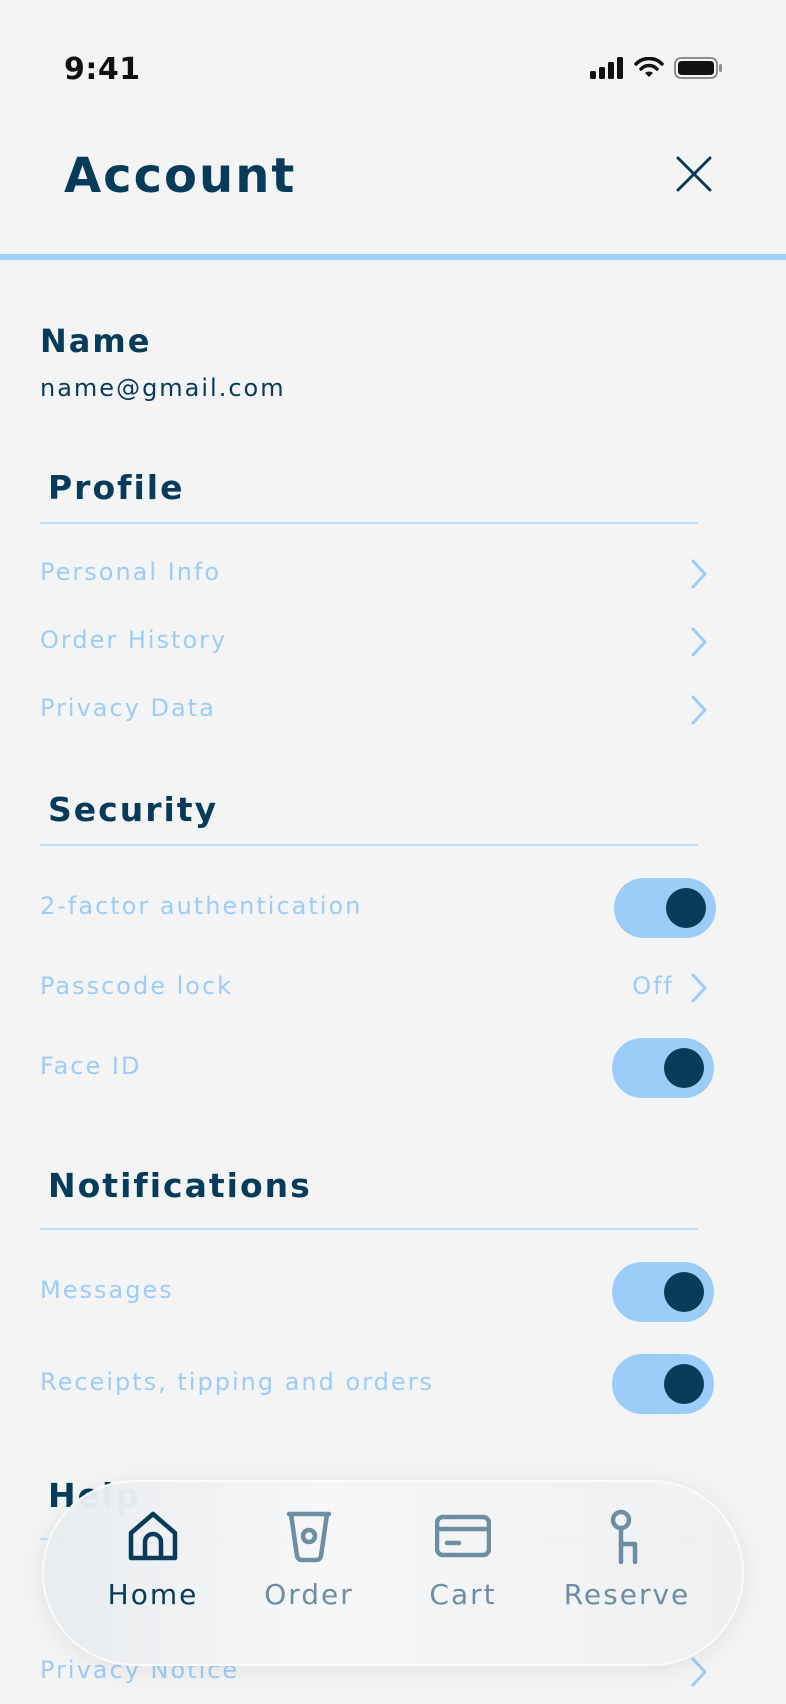 The image size is (786, 1704). What do you see at coordinates (131, 572) in the screenshot?
I see `row-label: Personal Info` at bounding box center [131, 572].